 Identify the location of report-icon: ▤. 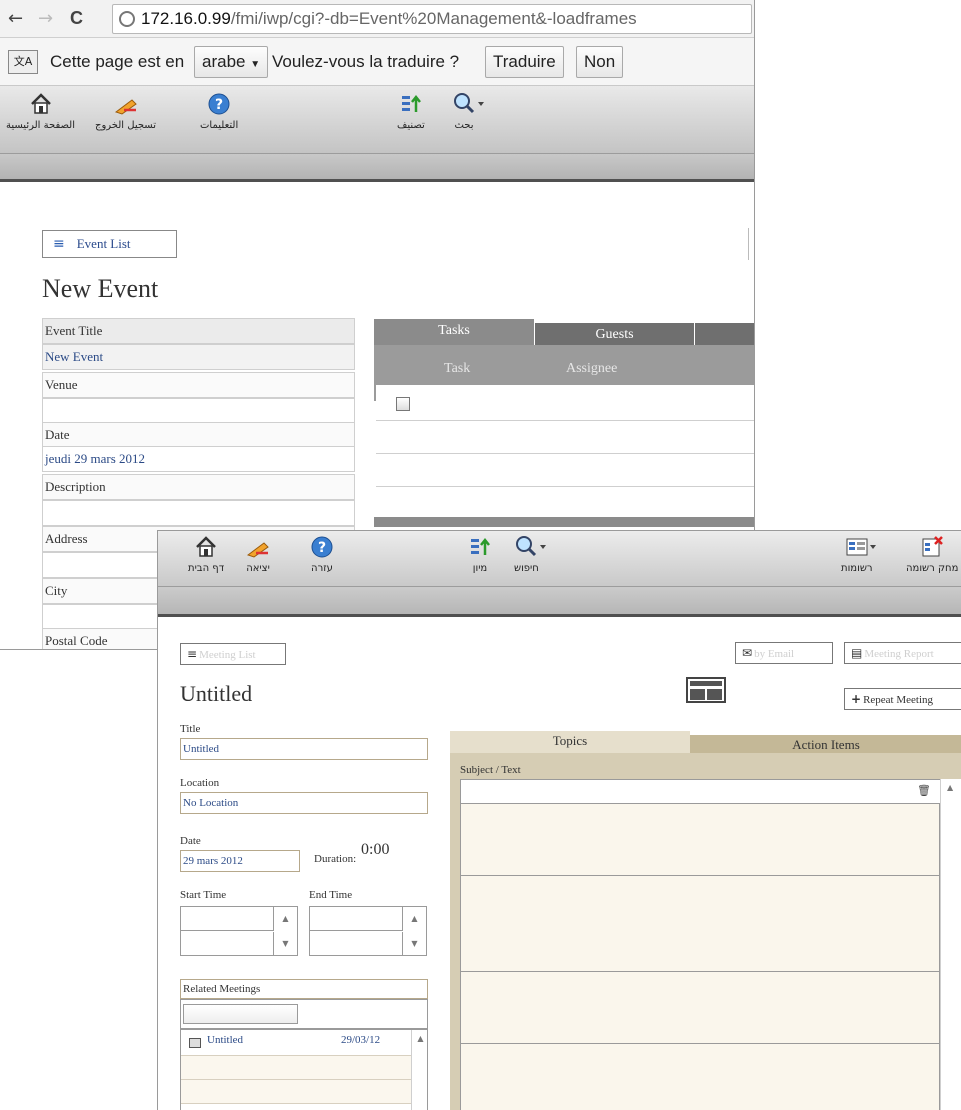
(857, 653).